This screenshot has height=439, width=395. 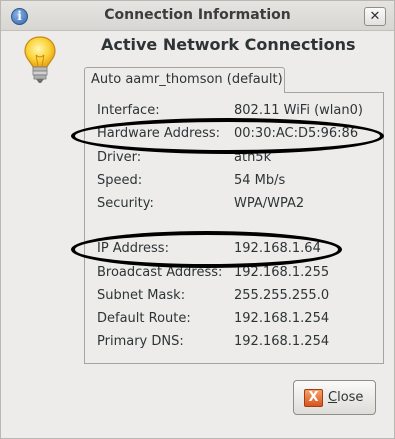 I want to click on detail-label: IP Address:, so click(x=133, y=248).